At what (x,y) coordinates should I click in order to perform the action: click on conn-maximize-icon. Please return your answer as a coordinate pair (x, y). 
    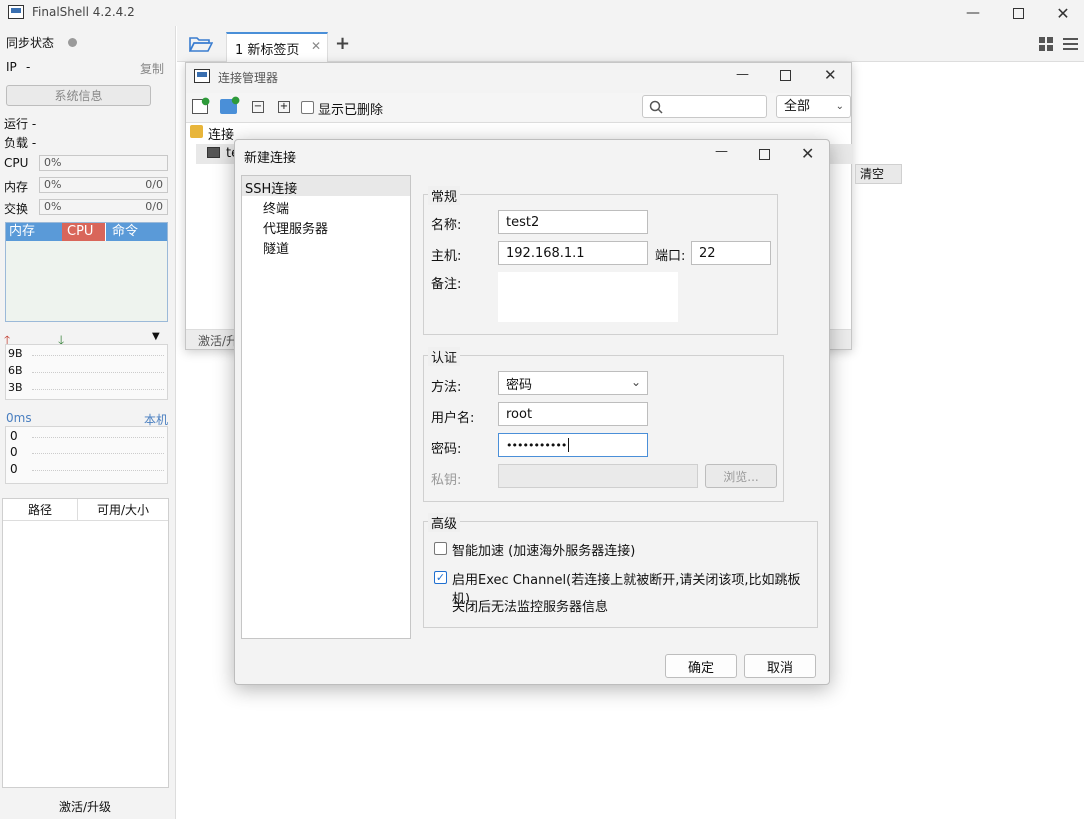
    Looking at the image, I should click on (785, 75).